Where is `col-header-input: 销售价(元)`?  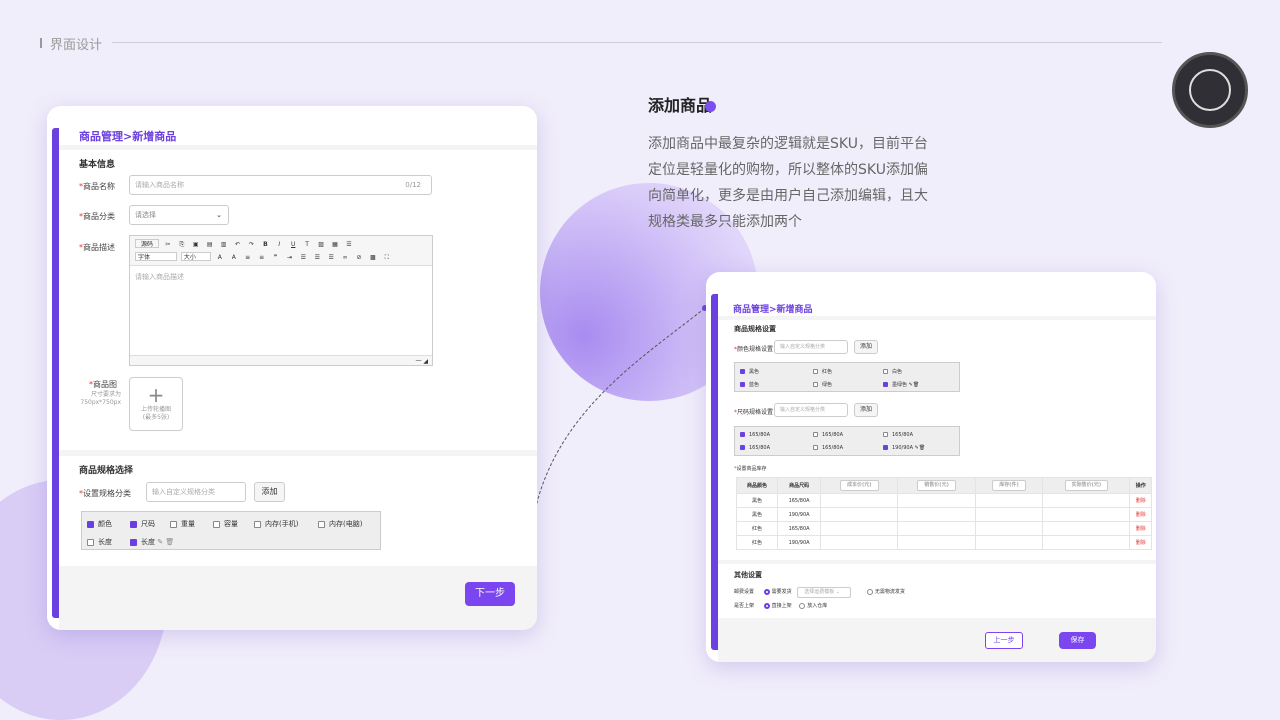
col-header-input: 销售价(元) is located at coordinates (936, 485).